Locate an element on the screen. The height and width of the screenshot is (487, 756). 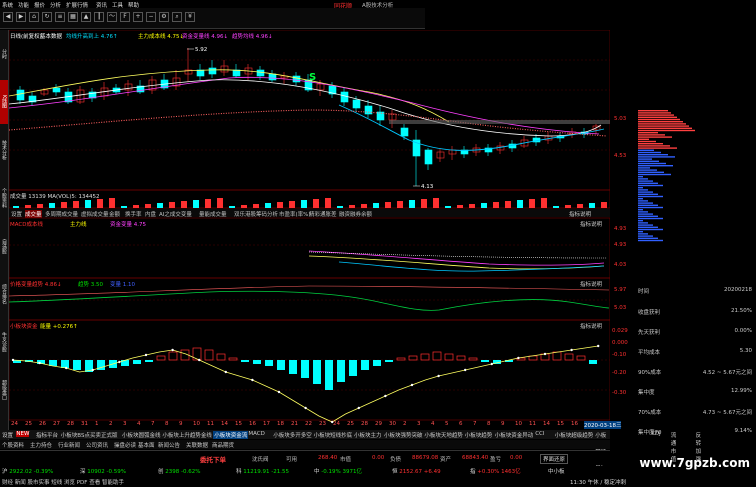
sidebar-tab-diagnose: 牛叉诊股 is located at coordinates (4, 342).